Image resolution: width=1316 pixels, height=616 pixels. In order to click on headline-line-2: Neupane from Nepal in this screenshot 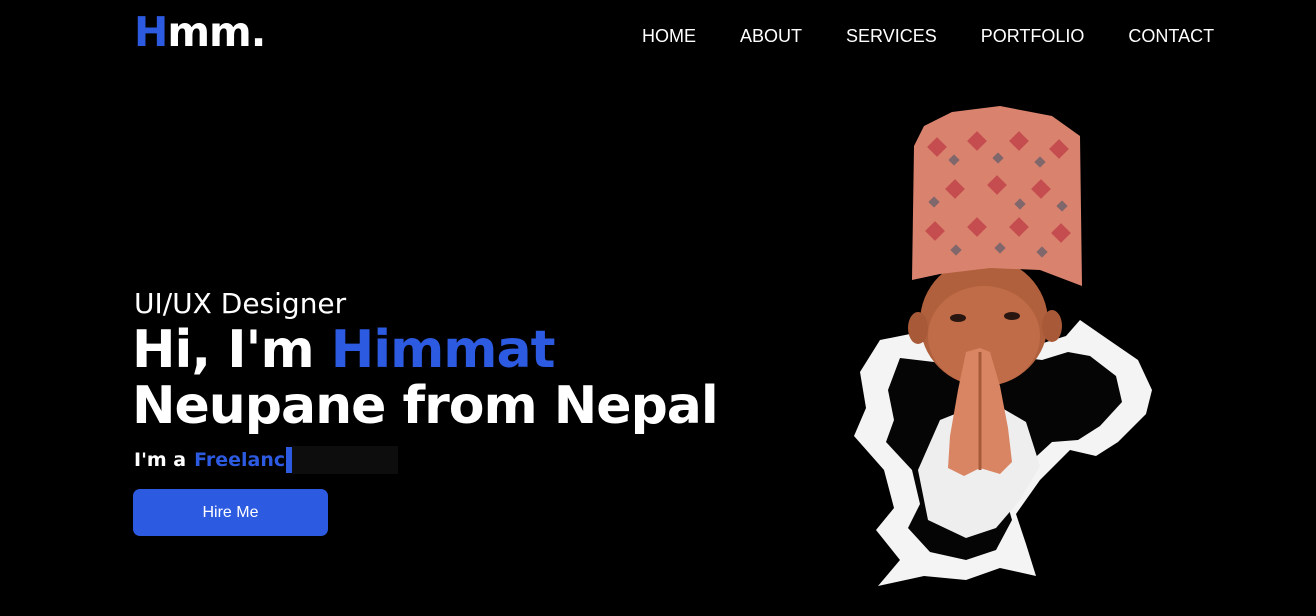, I will do `click(425, 406)`.